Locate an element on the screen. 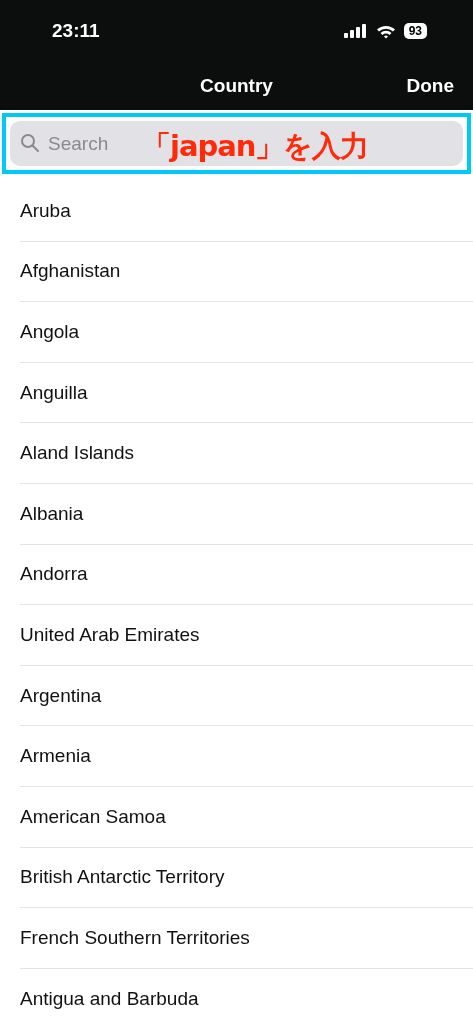  country-item: United Arab Emirates is located at coordinates (110, 634).